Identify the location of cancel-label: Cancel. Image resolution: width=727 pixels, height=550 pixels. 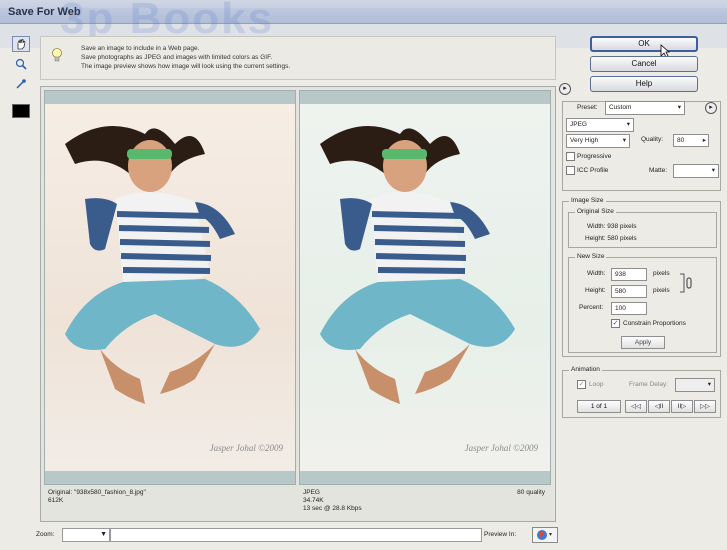
(644, 63).